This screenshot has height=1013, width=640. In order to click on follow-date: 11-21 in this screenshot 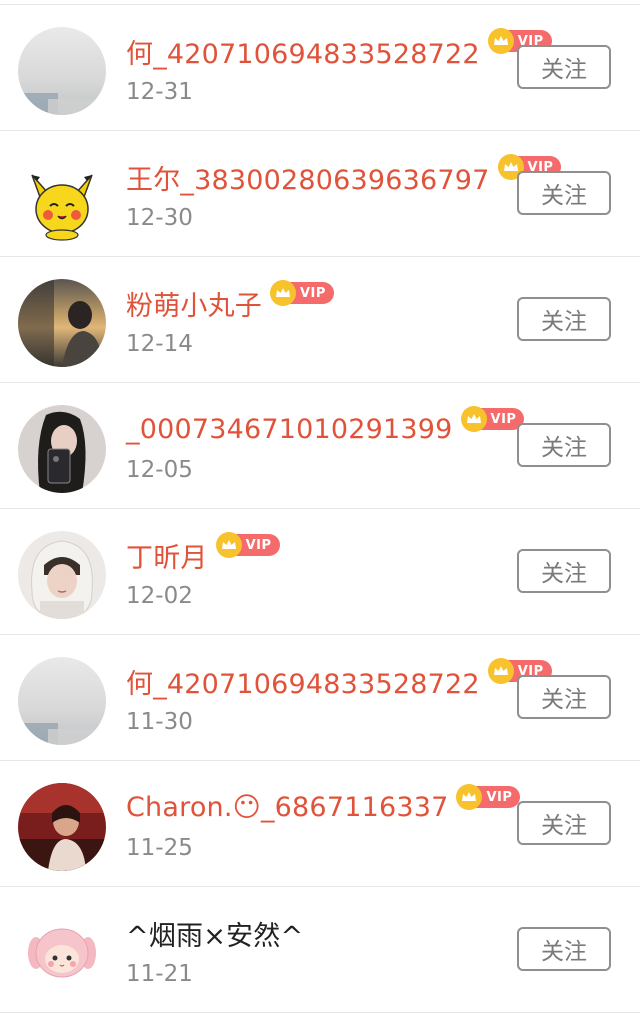, I will do `click(159, 974)`.